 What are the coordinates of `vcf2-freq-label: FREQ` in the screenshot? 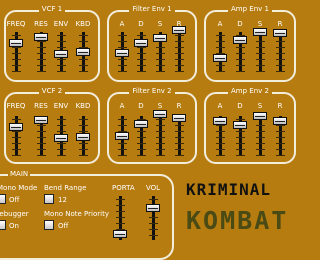 It's located at (16, 106).